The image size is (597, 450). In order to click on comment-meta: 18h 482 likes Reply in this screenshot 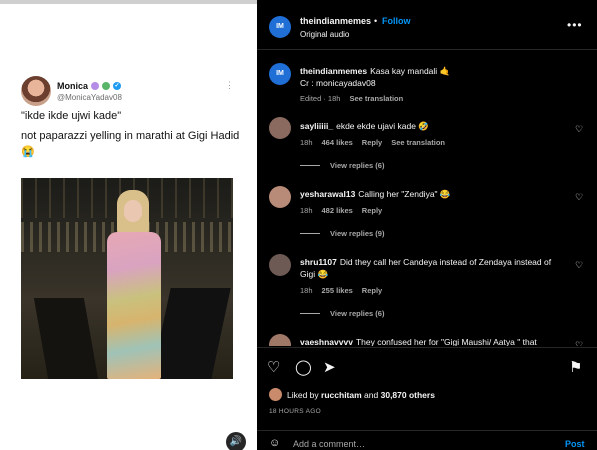, I will do `click(341, 210)`.